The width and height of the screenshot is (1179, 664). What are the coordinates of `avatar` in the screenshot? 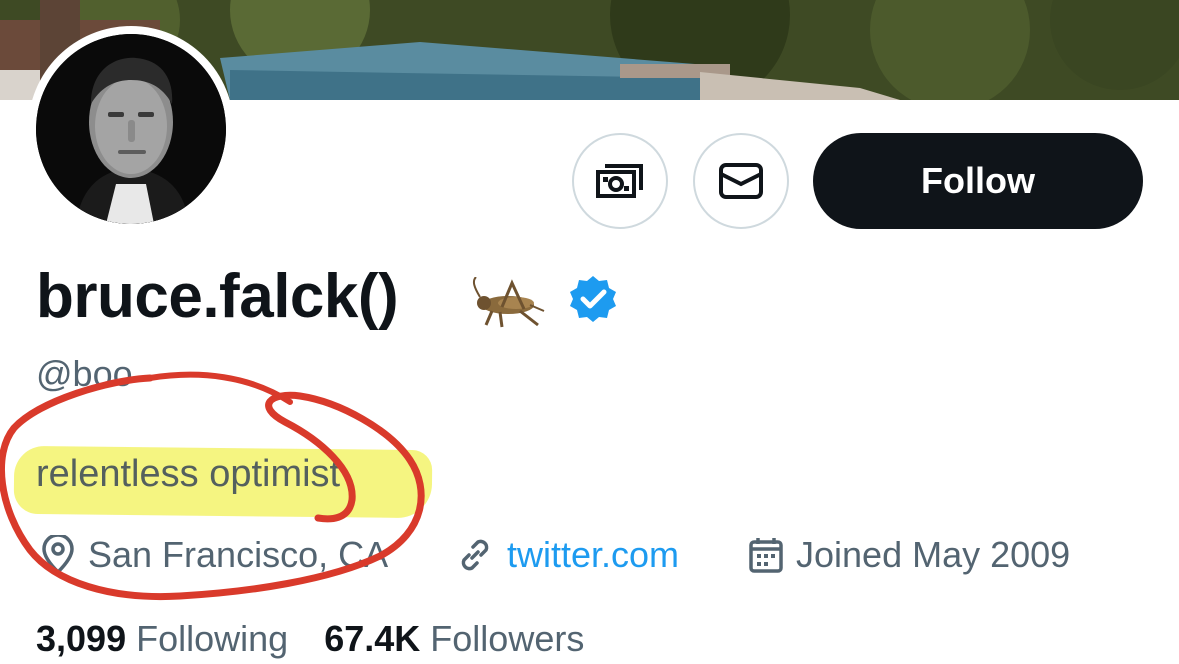 It's located at (131, 129).